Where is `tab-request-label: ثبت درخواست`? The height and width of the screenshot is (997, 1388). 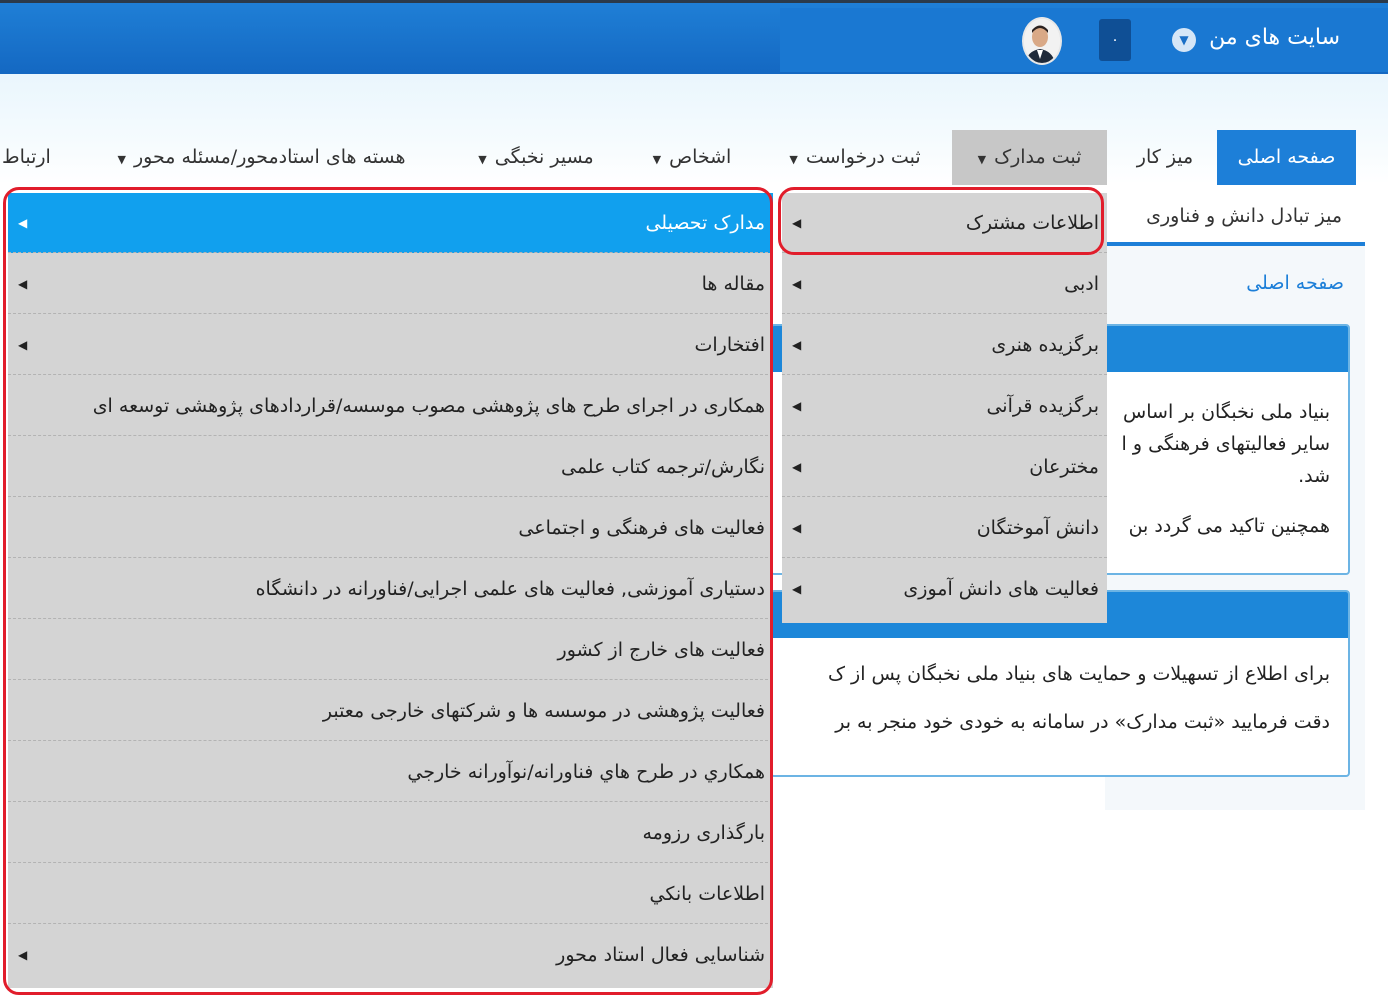
tab-request-label: ثبت درخواست is located at coordinates (863, 157).